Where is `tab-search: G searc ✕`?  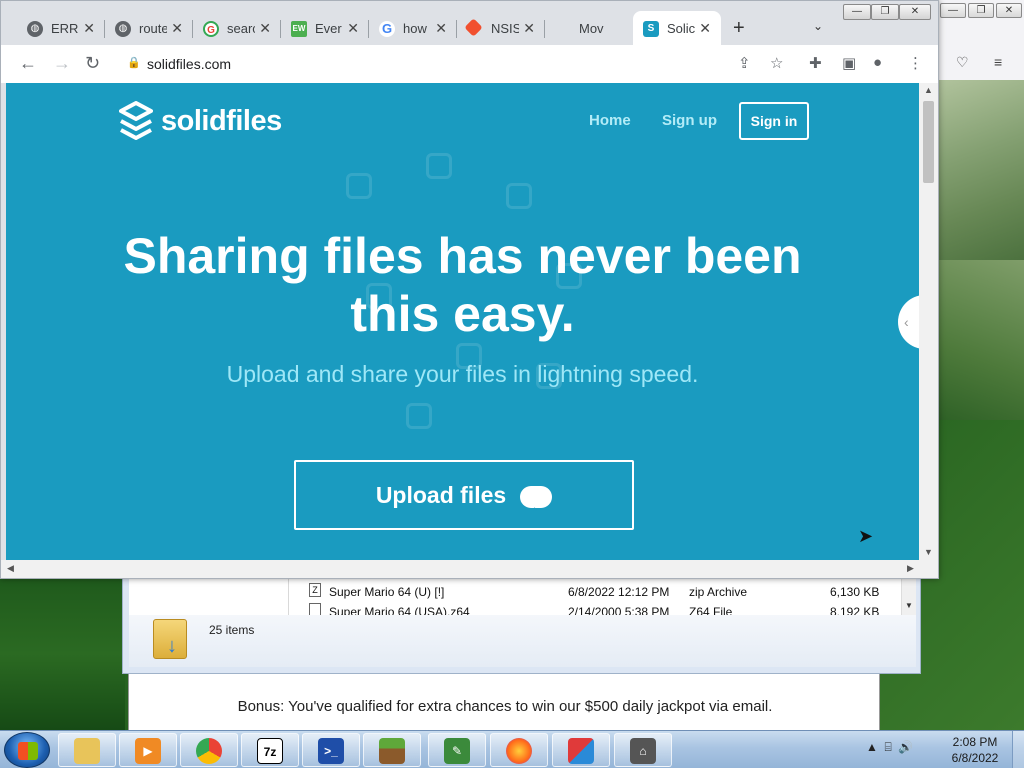
tab-search: G searc ✕ is located at coordinates (237, 28).